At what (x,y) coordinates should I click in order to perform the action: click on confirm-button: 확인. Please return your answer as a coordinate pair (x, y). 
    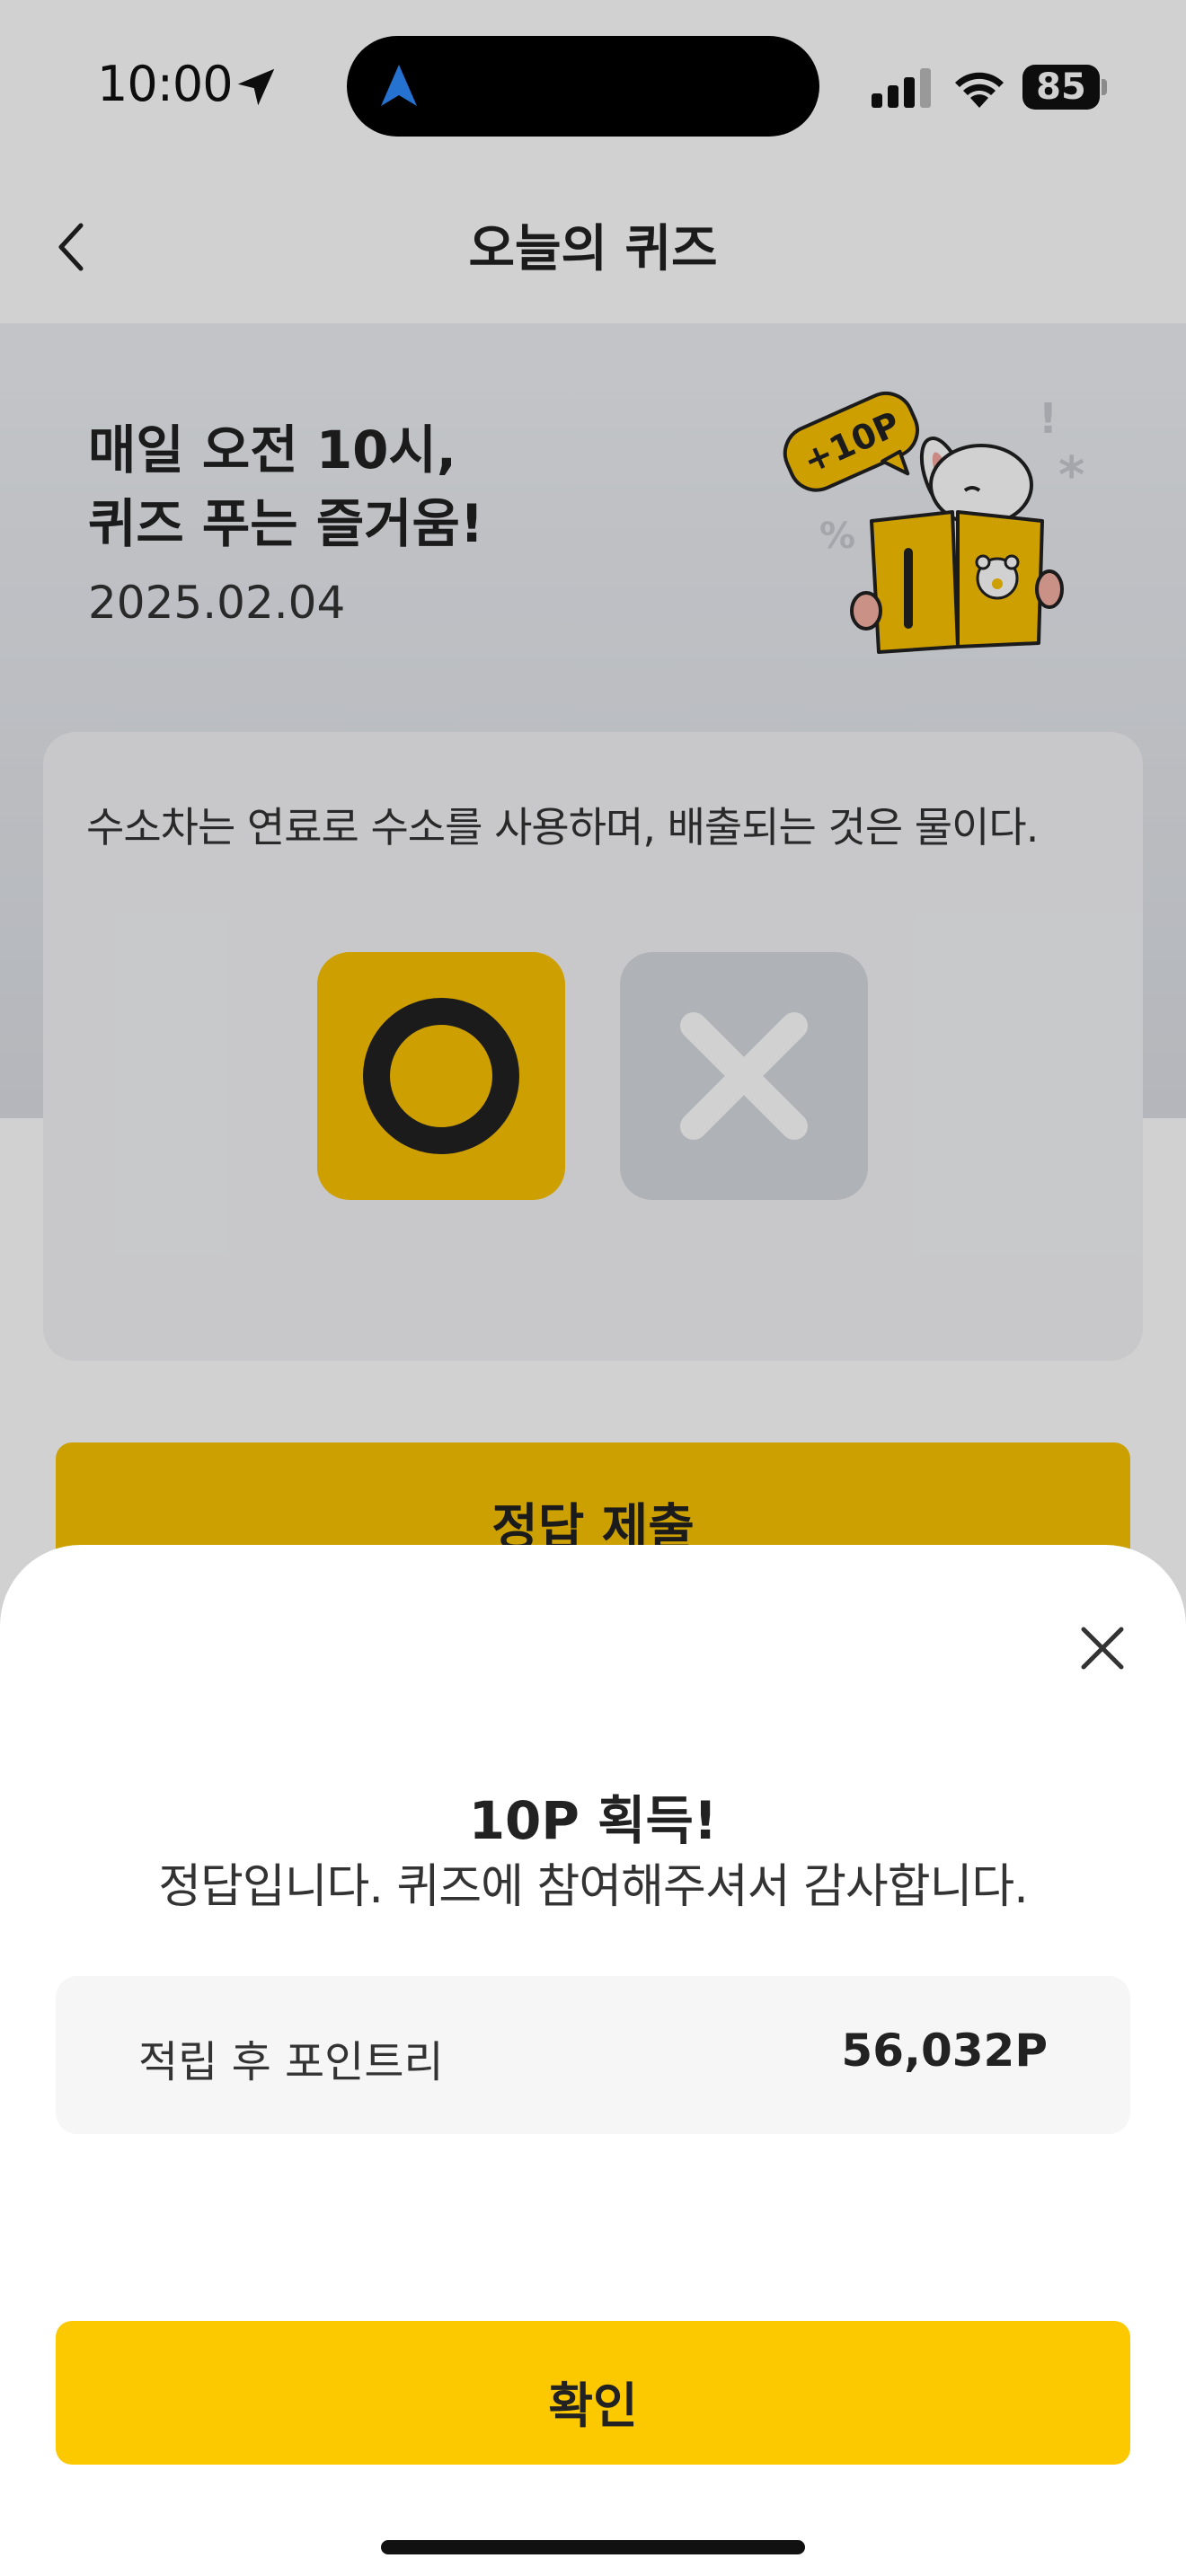
    Looking at the image, I should click on (593, 2393).